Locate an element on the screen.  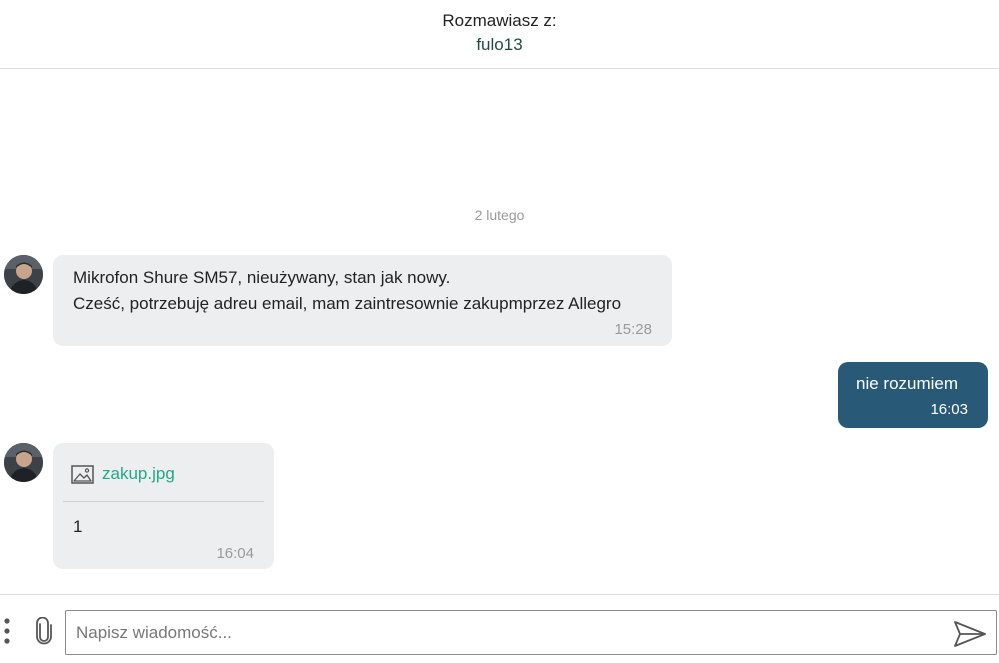
image-icon is located at coordinates (82, 474).